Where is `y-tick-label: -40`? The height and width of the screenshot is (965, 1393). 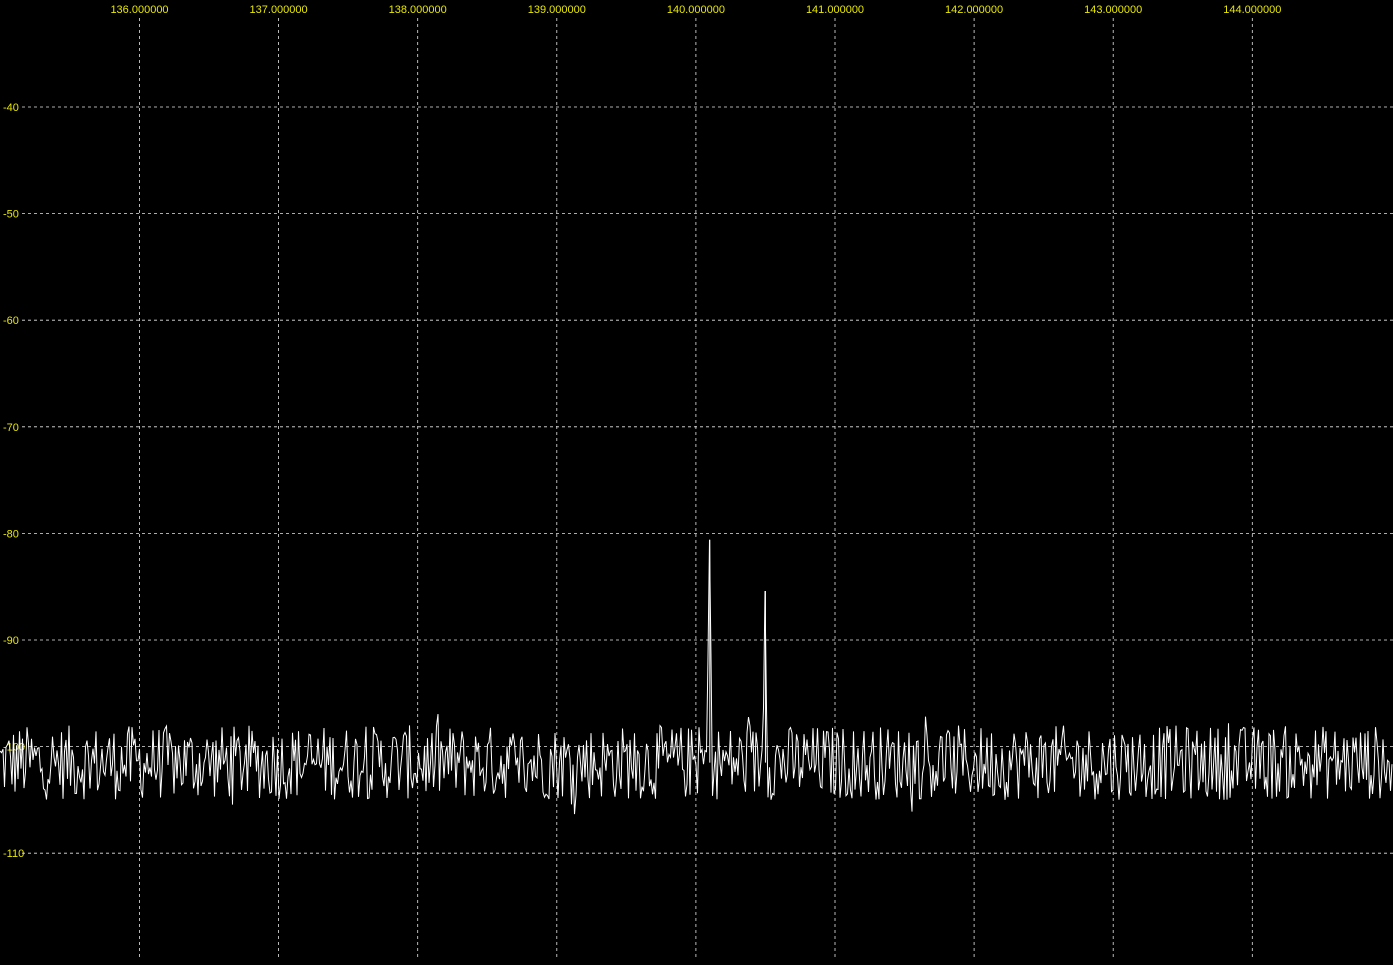 y-tick-label: -40 is located at coordinates (11, 108).